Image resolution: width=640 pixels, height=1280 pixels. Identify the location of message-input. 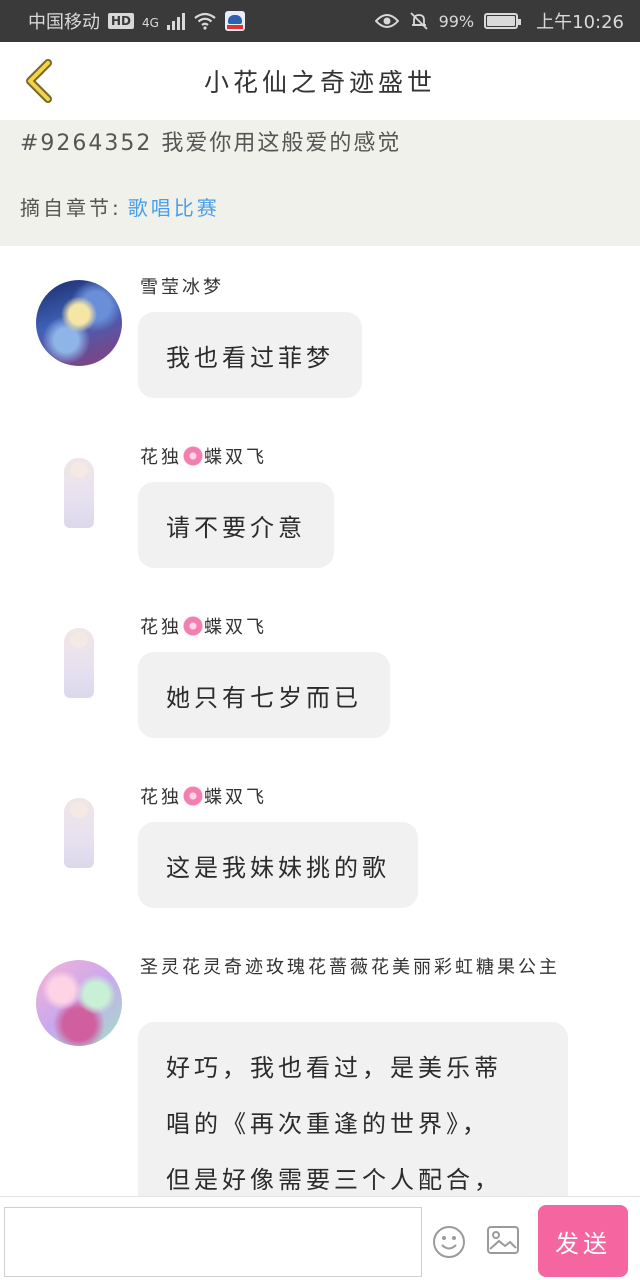
(213, 1242).